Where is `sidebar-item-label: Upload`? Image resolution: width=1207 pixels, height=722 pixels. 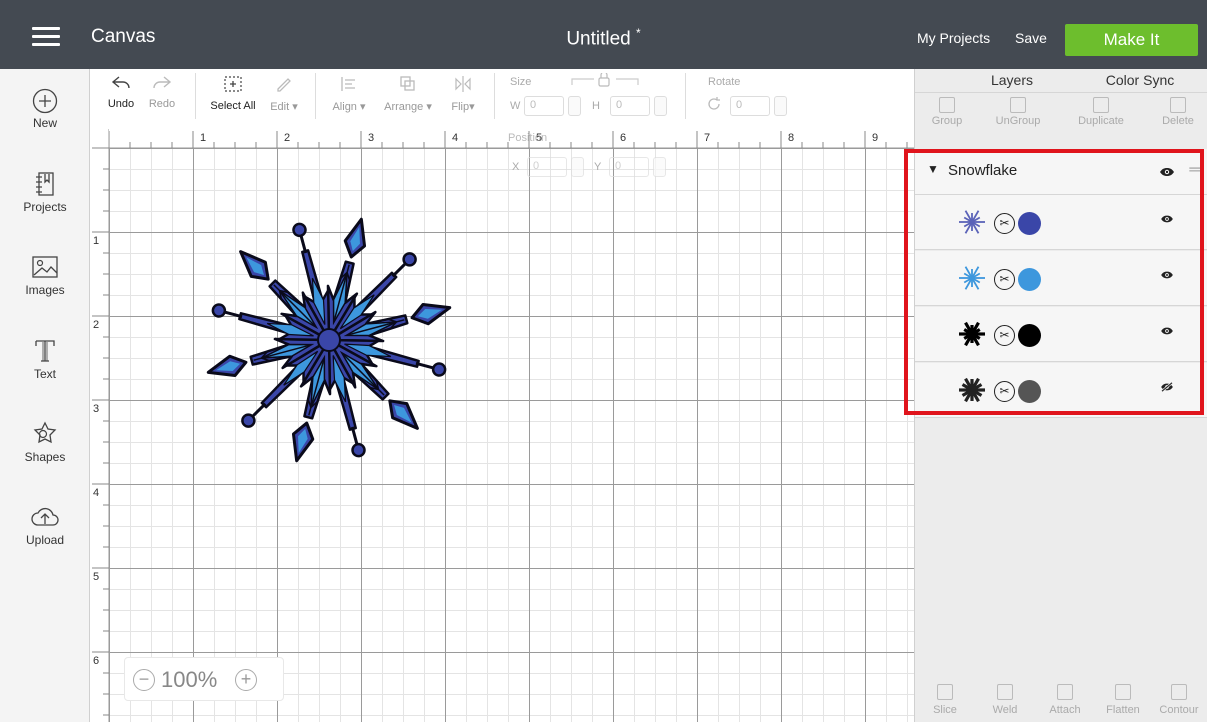
sidebar-item-label: Upload is located at coordinates (45, 540).